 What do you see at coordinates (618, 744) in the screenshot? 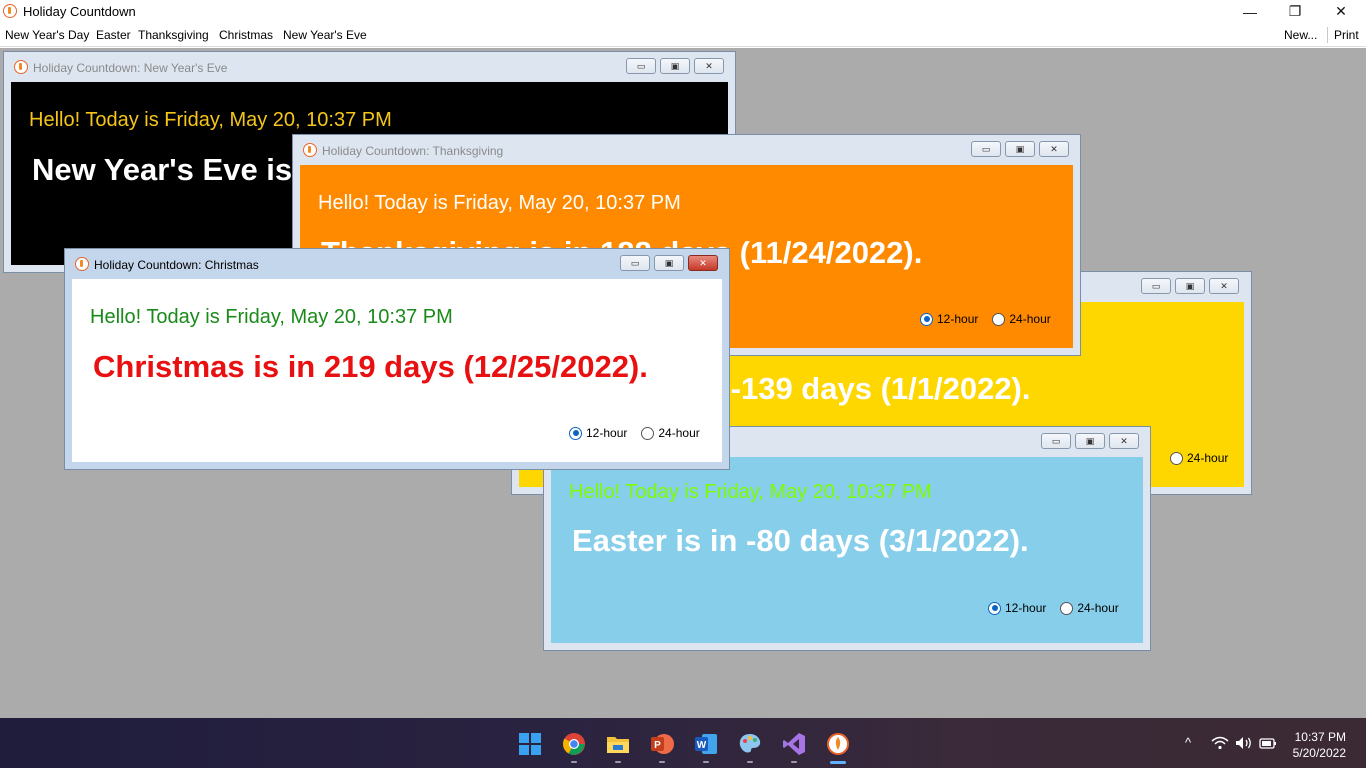
I see `file-explorer-icon` at bounding box center [618, 744].